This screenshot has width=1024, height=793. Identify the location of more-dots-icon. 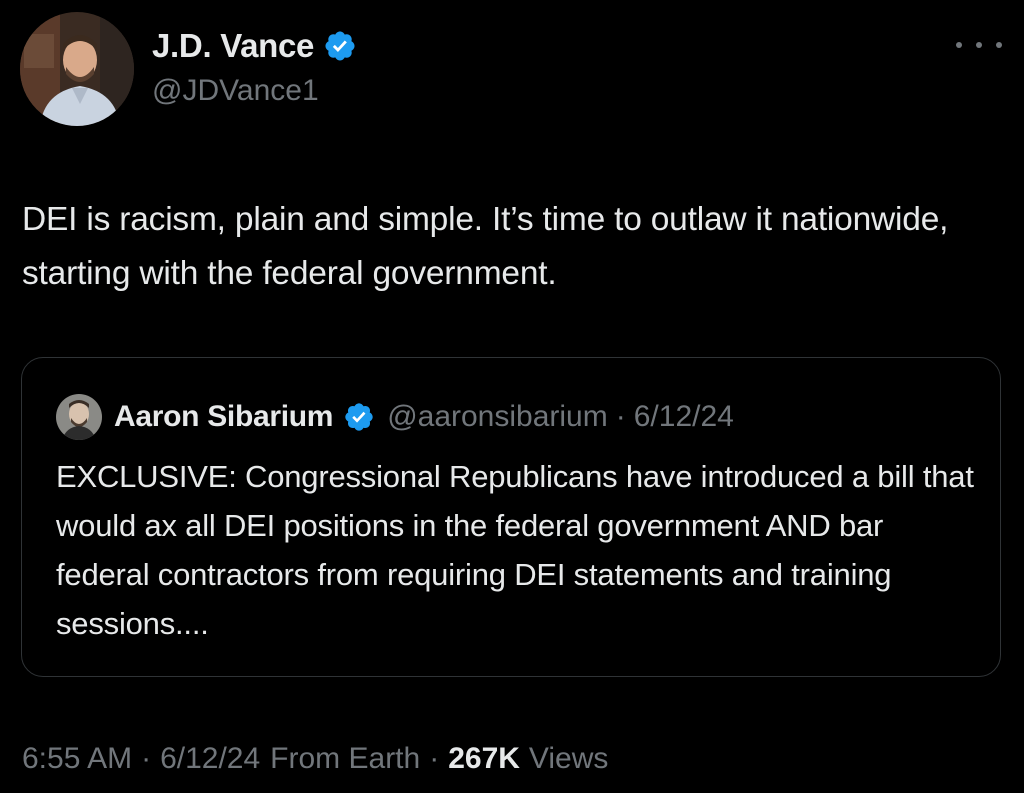
(979, 45).